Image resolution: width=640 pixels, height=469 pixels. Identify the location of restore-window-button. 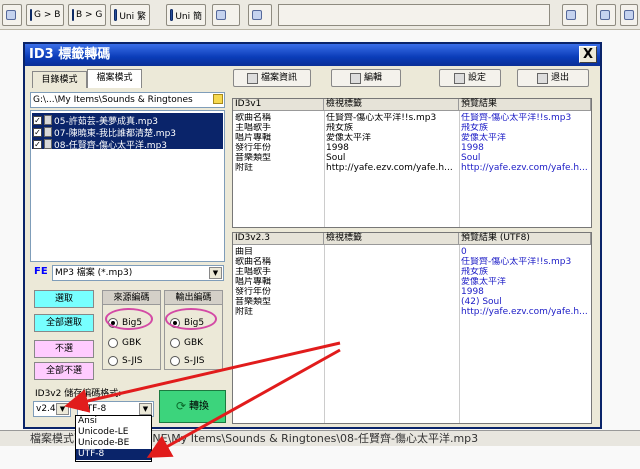
(606, 15).